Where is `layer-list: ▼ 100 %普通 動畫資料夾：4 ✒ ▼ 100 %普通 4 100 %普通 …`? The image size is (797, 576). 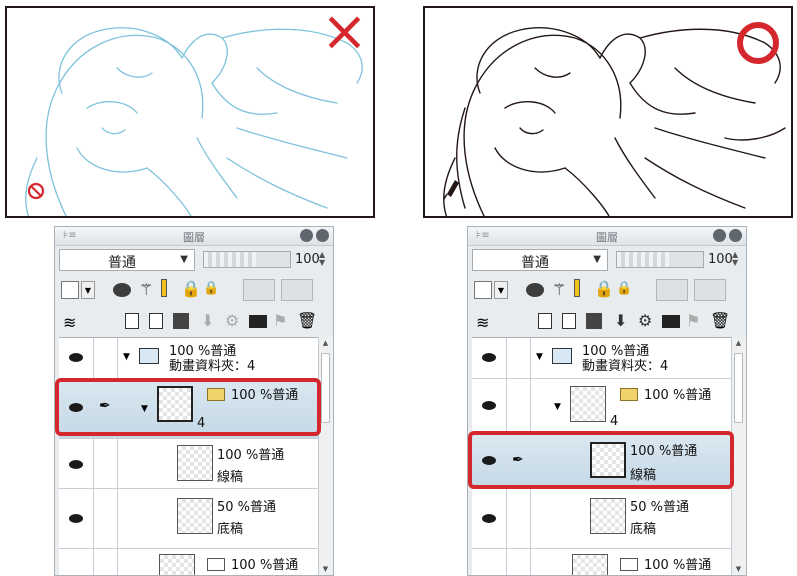 layer-list: ▼ 100 %普通 動畫資料夾：4 ✒ ▼ 100 %普通 4 100 %普通 … is located at coordinates (190, 456).